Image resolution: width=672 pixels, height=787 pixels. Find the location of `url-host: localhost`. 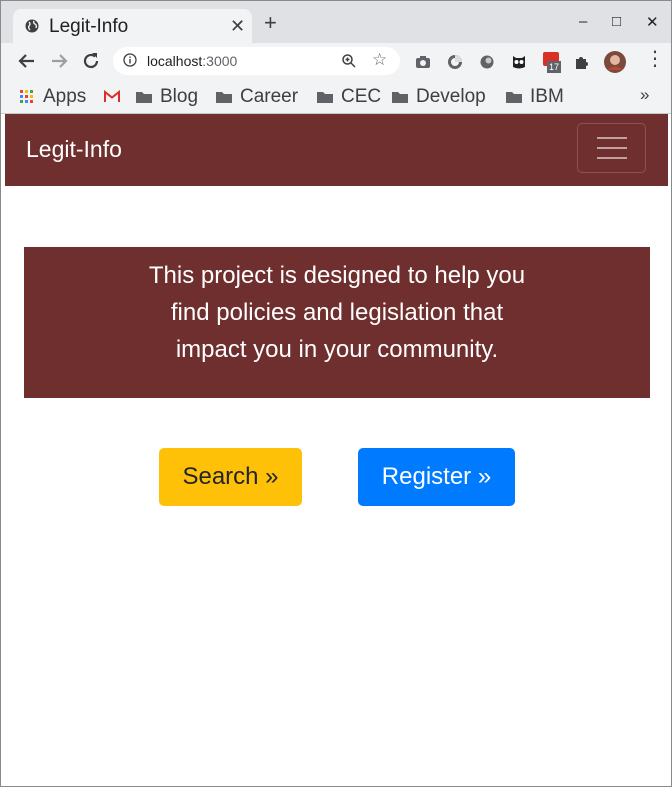

url-host: localhost is located at coordinates (175, 61).